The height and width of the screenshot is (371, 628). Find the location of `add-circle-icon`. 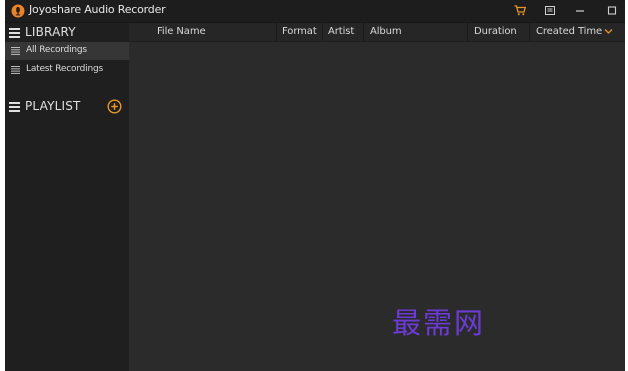

add-circle-icon is located at coordinates (114, 106).